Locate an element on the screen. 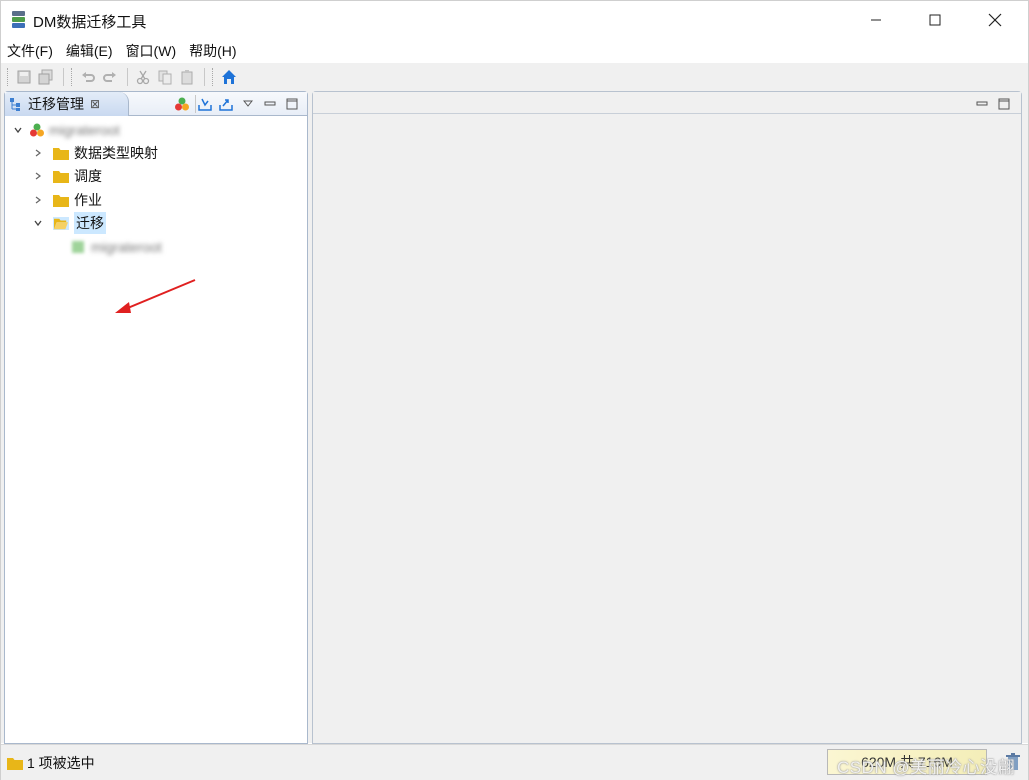 The image size is (1029, 780). maximize-view-button is located at coordinates (292, 104).